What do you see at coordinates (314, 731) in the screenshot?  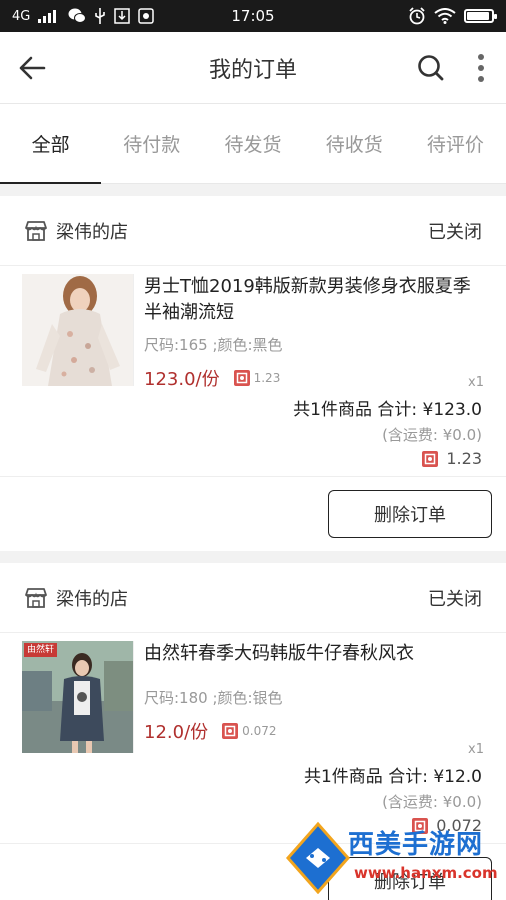 I see `price-row: 12.0/份 0.072` at bounding box center [314, 731].